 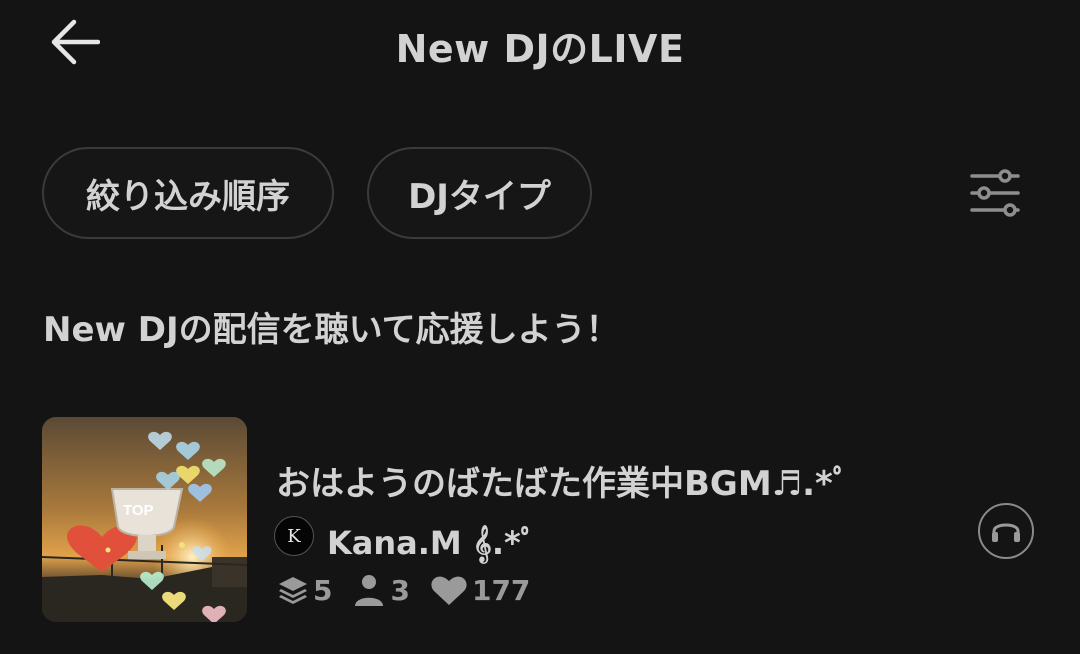 What do you see at coordinates (144, 519) in the screenshot?
I see `live-thumbnail: TOP` at bounding box center [144, 519].